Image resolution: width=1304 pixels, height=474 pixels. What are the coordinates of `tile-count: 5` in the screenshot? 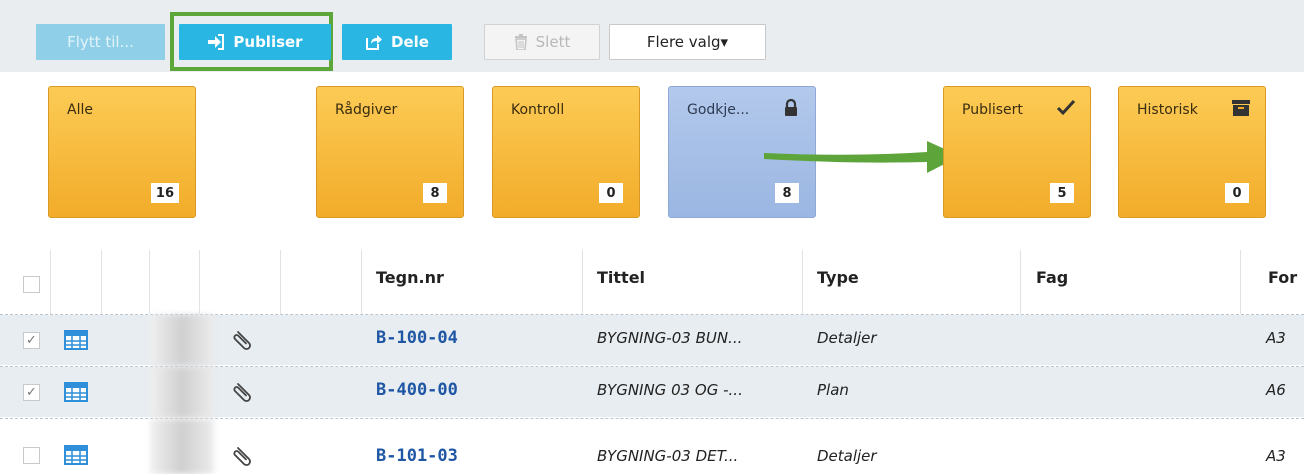 It's located at (1062, 193).